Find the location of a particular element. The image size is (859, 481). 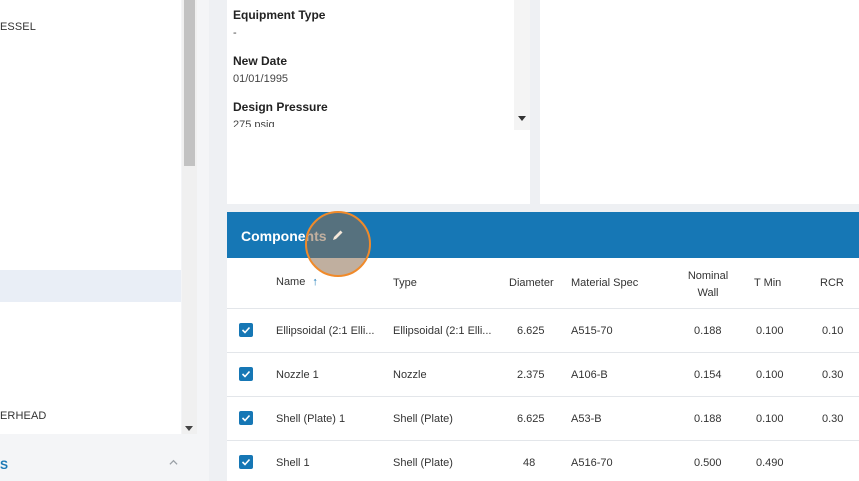

column-header-diameter: Diameter is located at coordinates (531, 283).